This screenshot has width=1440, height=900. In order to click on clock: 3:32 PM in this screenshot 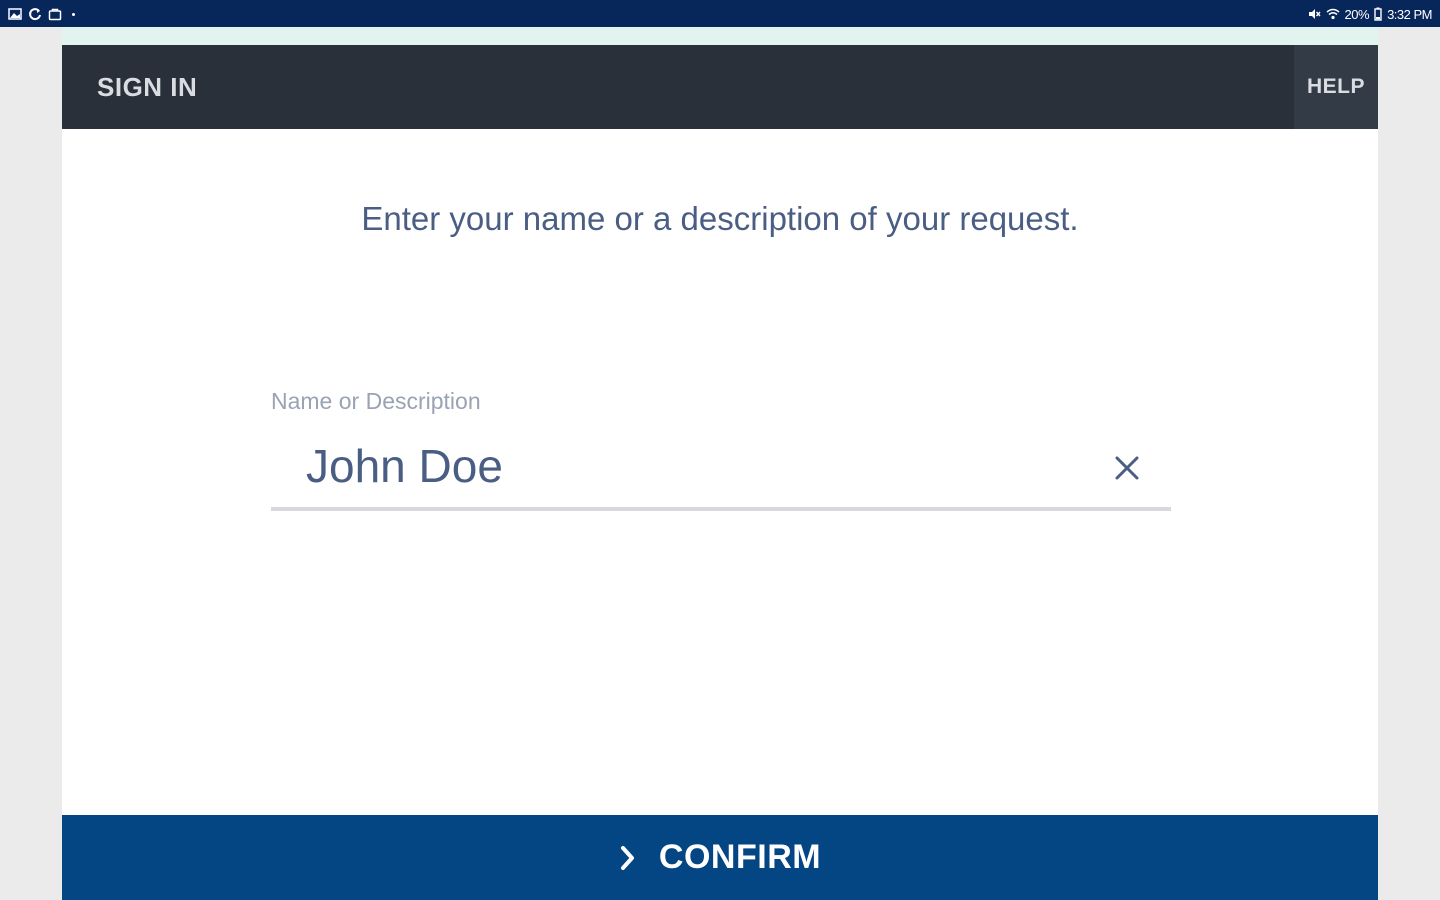, I will do `click(1409, 14)`.